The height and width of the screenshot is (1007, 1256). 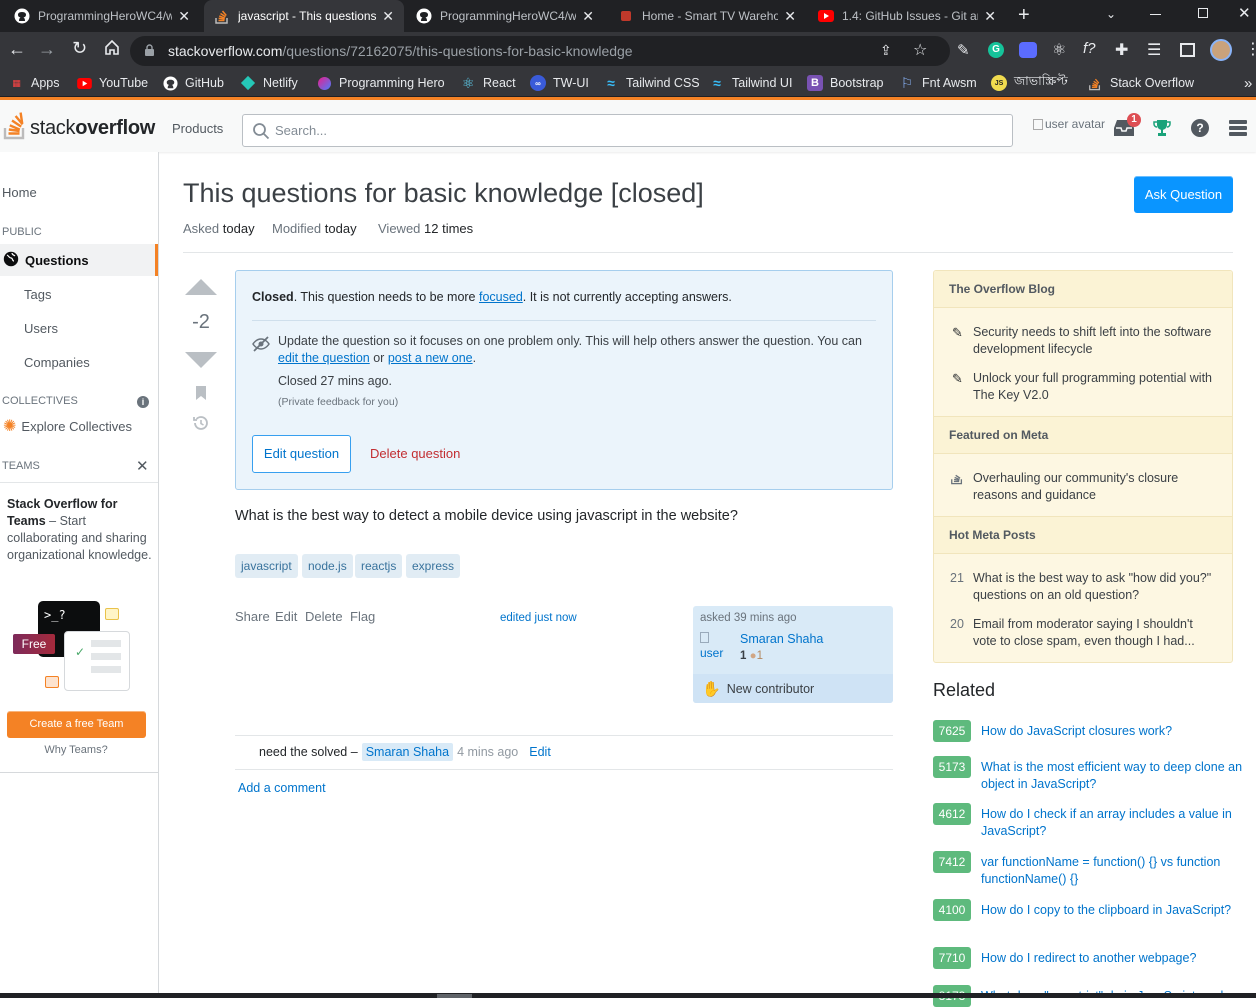 I want to click on star-icon: ☆, so click(x=920, y=50).